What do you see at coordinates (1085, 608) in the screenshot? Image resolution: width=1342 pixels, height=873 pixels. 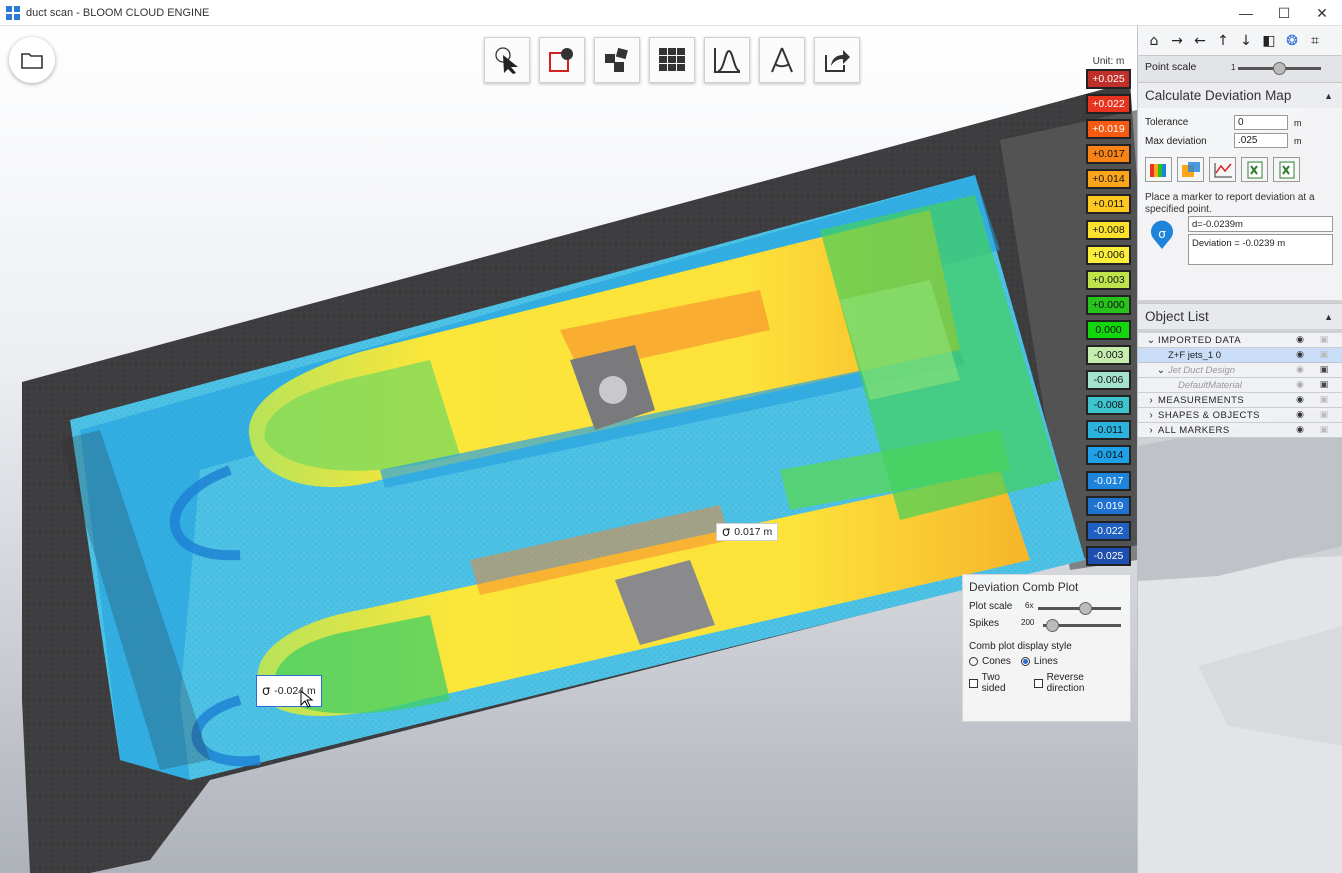 I see `plot-scale-slider-knob` at bounding box center [1085, 608].